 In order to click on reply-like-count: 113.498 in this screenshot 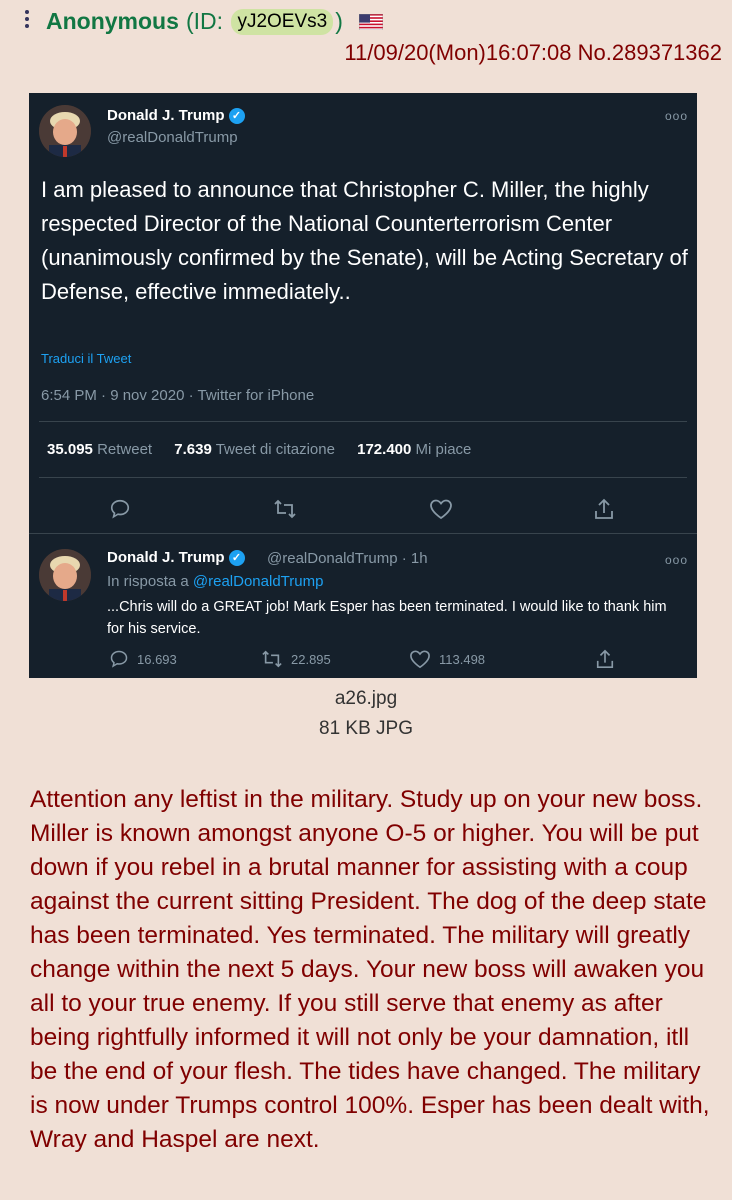, I will do `click(462, 659)`.